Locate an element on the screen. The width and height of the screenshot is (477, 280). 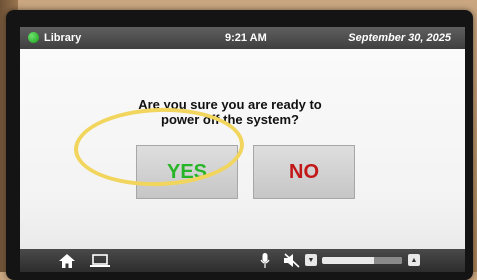
laptop-icon is located at coordinates (100, 260).